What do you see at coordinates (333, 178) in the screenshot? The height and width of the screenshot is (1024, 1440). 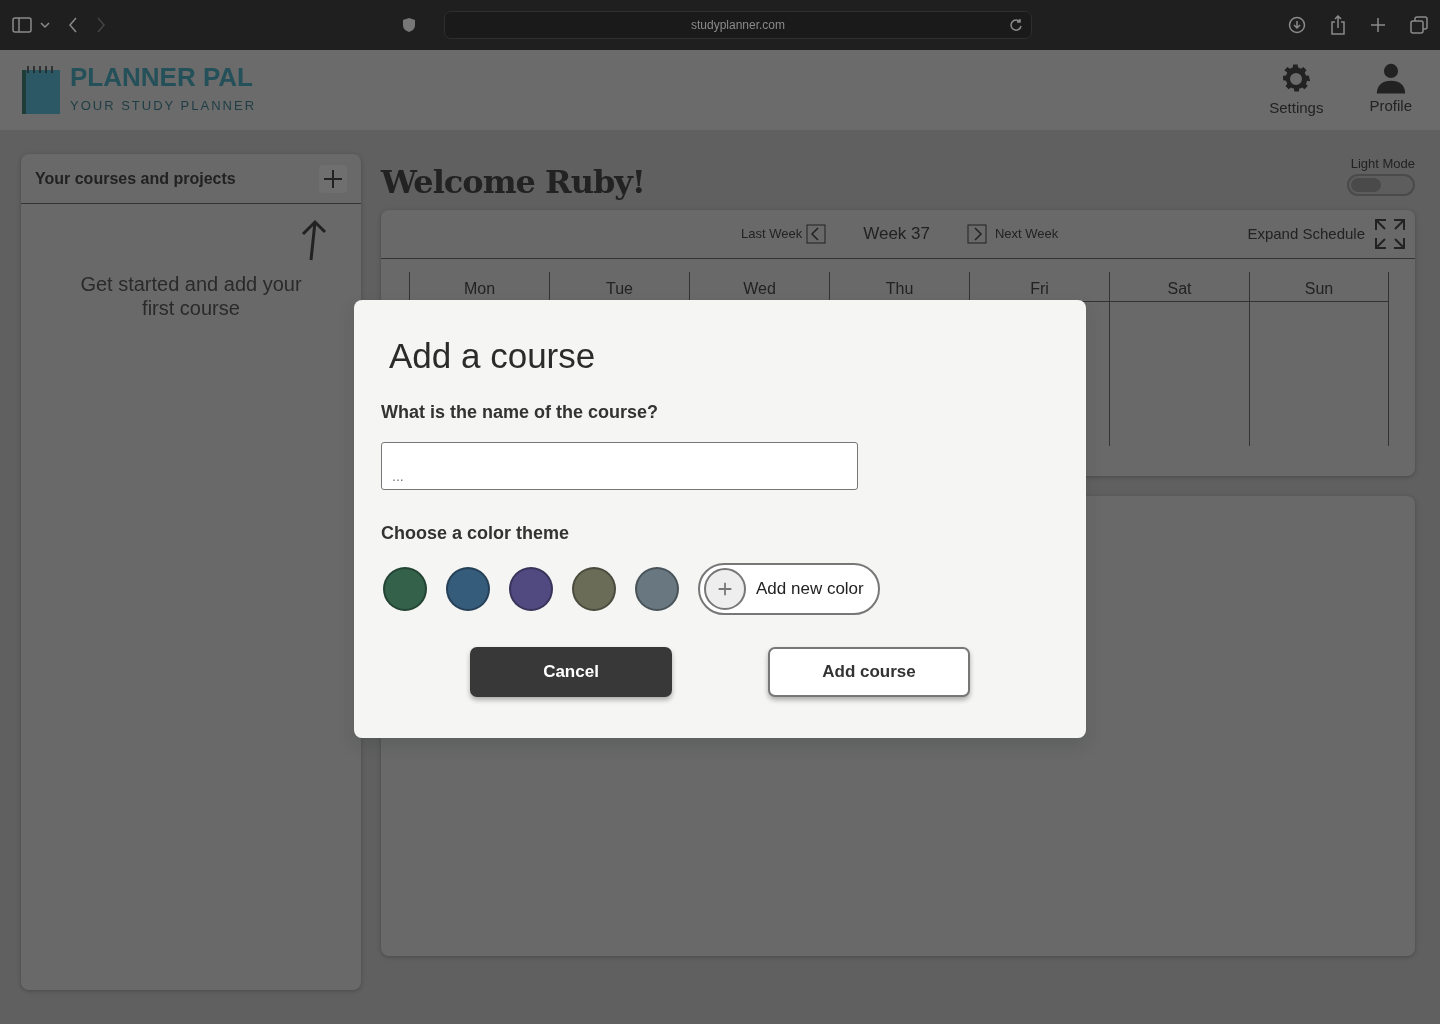 I see `add-icon` at bounding box center [333, 178].